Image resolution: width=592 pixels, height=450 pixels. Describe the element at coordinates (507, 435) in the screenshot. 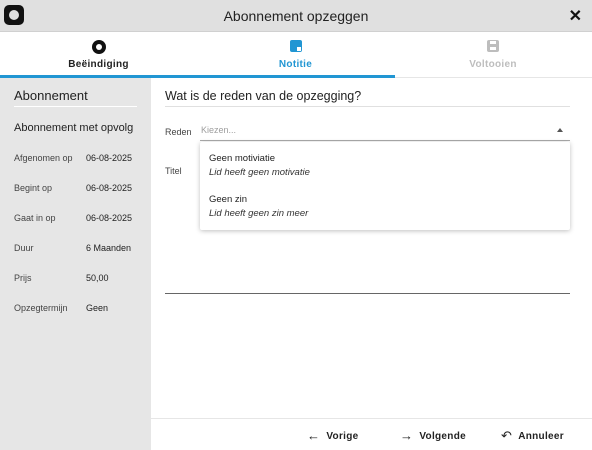

I see `undo-icon: ↶` at that location.